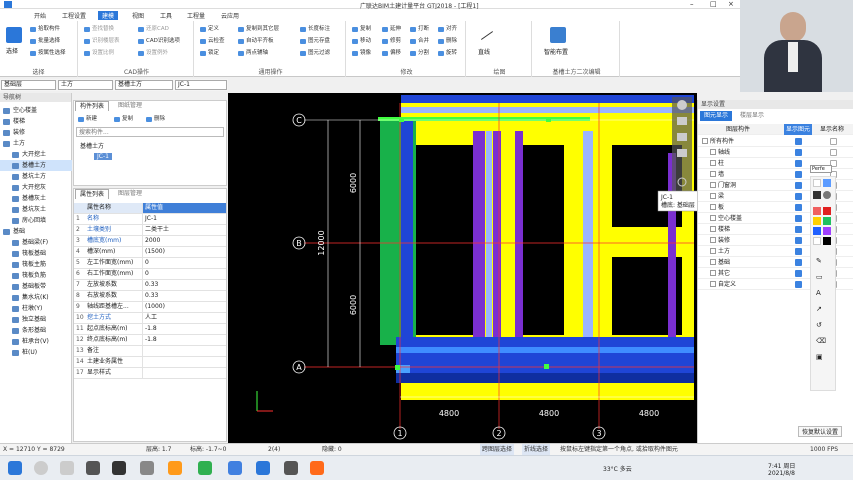  Describe the element at coordinates (36, 209) in the screenshot. I see `nav-item: 基坑灰土` at that location.